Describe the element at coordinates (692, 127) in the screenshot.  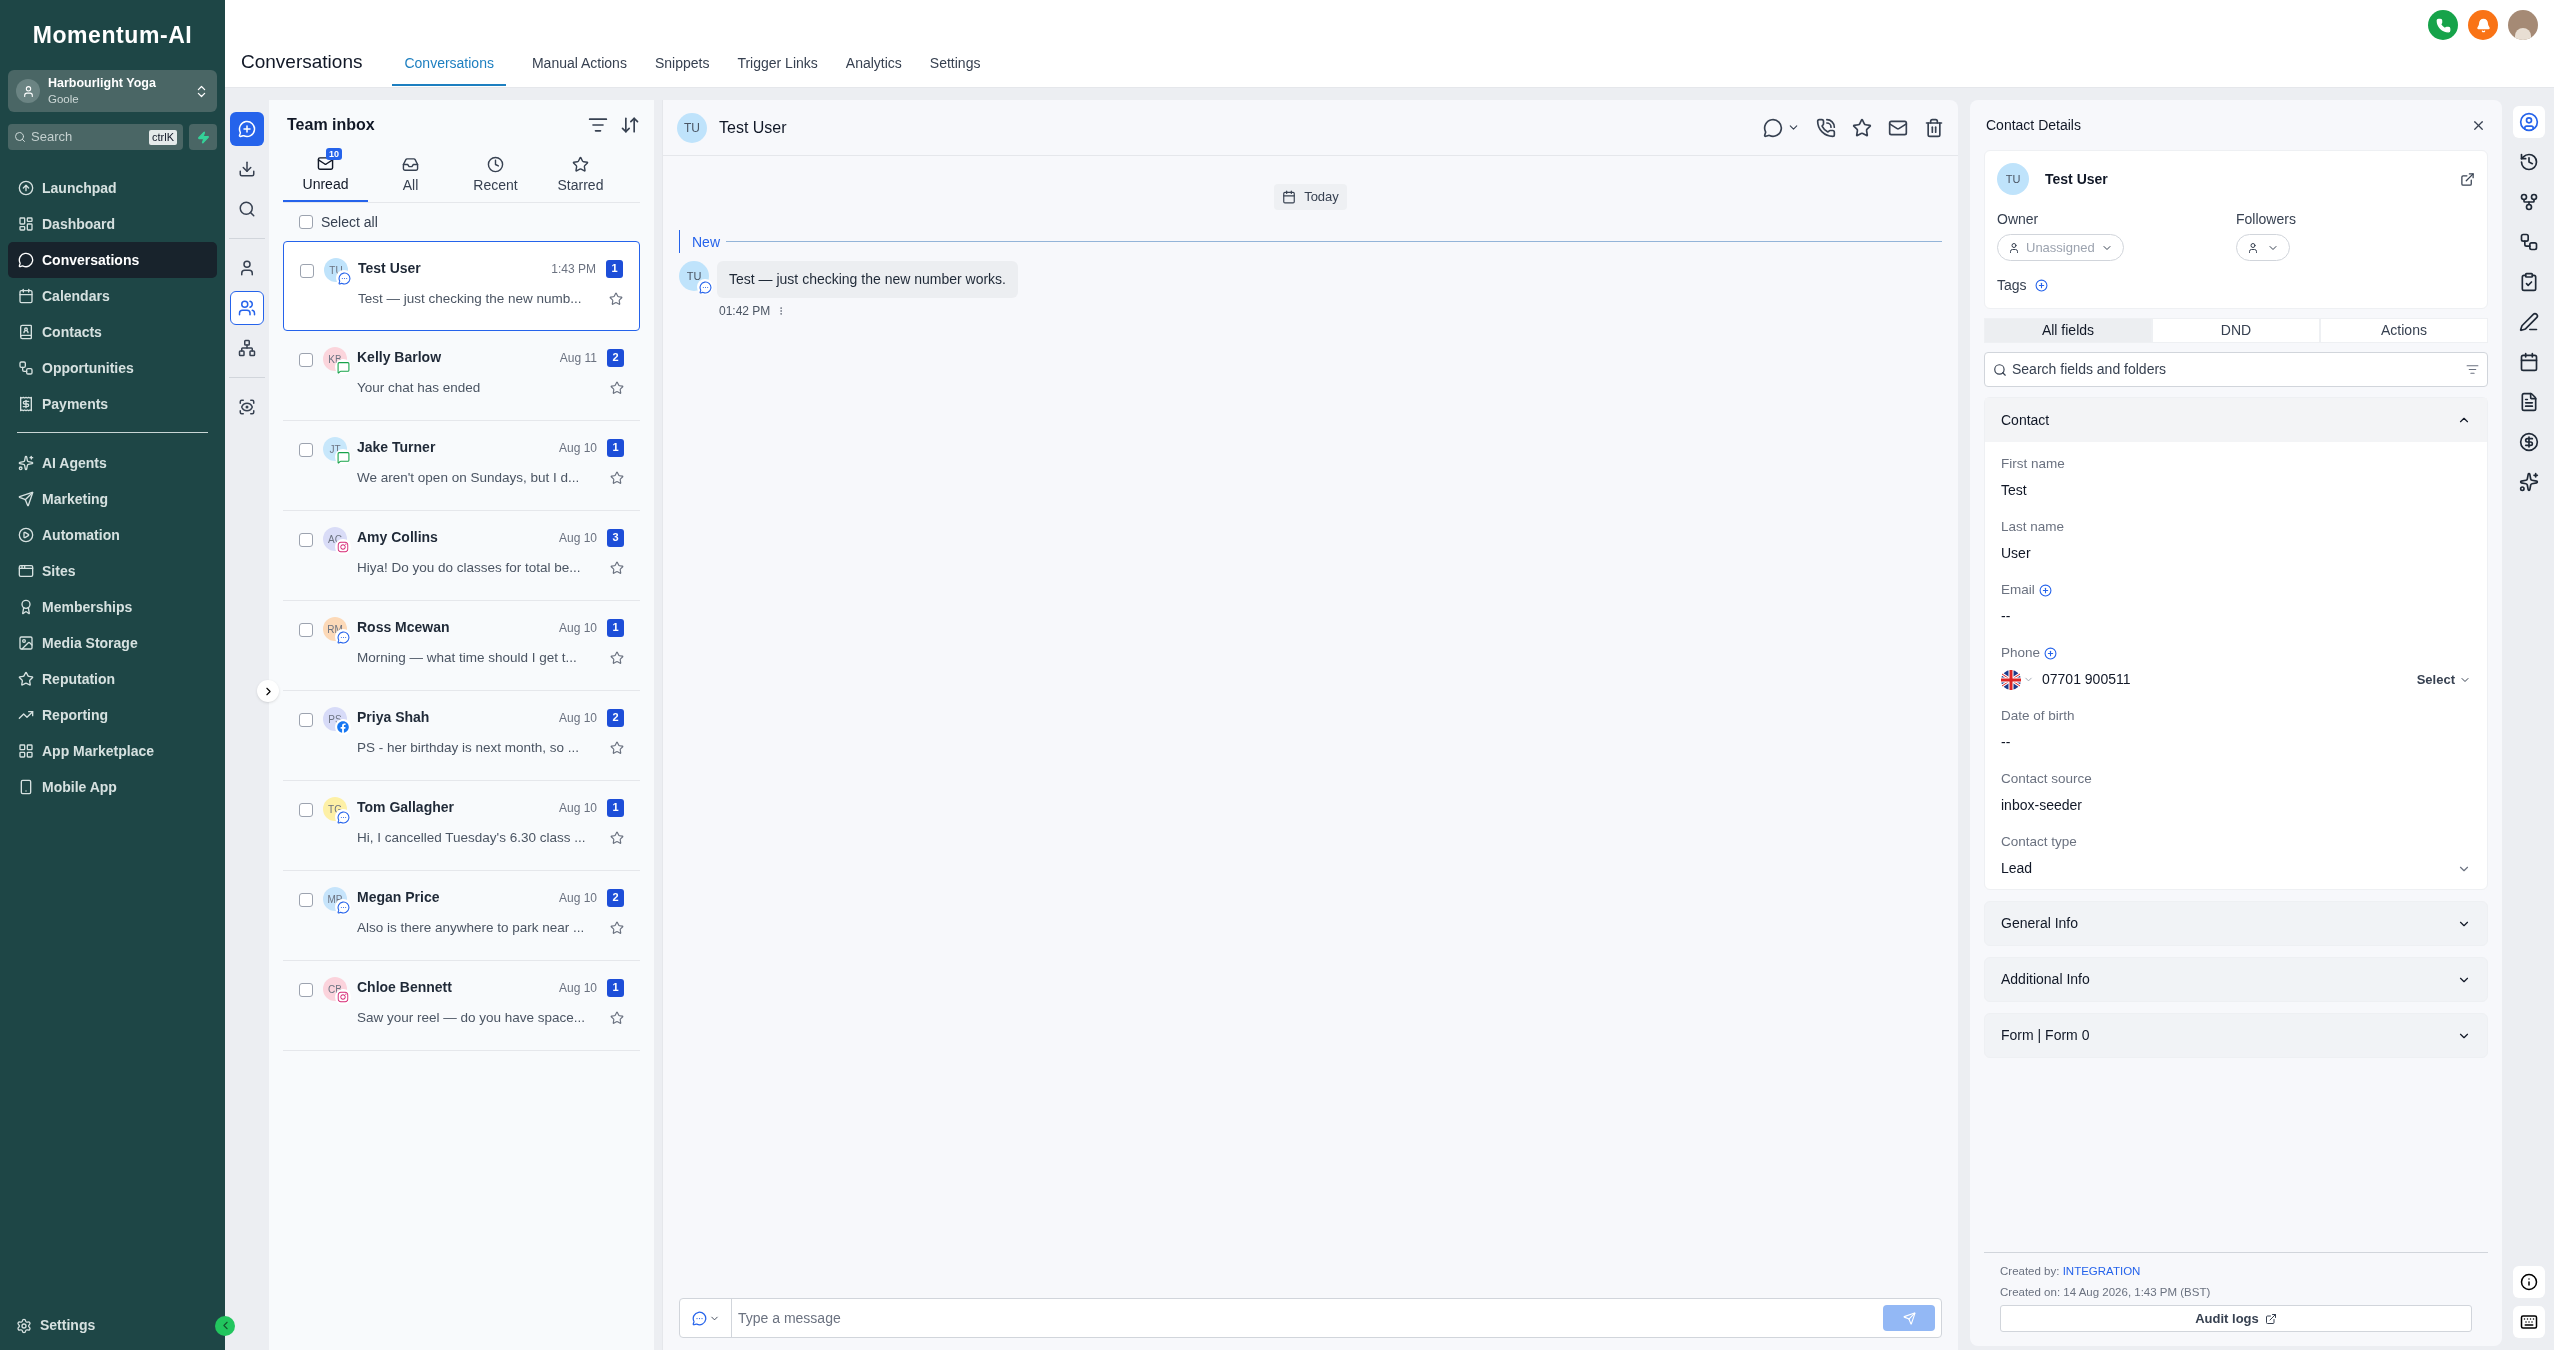
I see `contact-avatar: TU` at that location.